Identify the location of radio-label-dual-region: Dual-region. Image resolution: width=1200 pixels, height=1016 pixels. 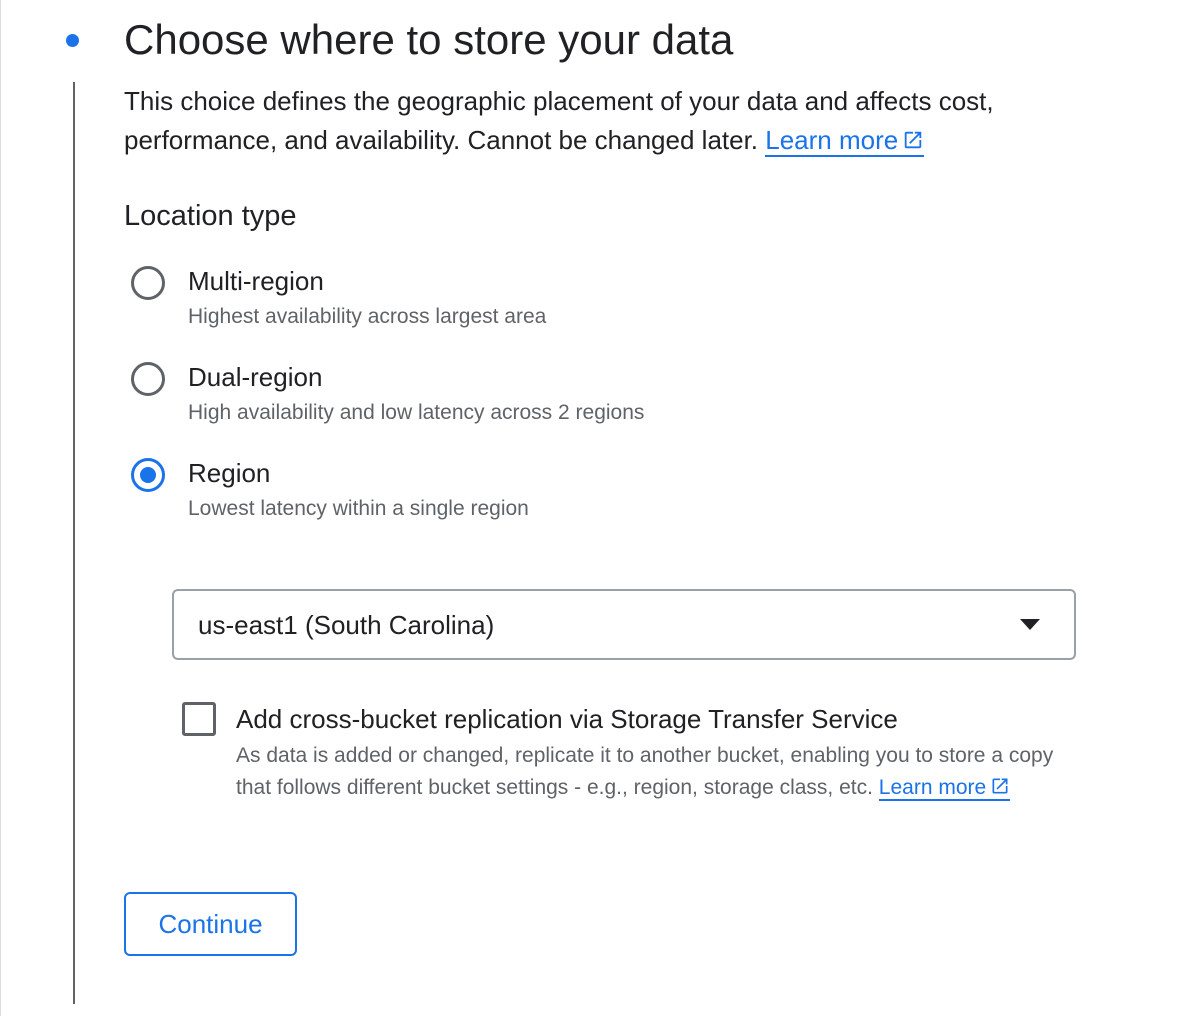
(255, 377).